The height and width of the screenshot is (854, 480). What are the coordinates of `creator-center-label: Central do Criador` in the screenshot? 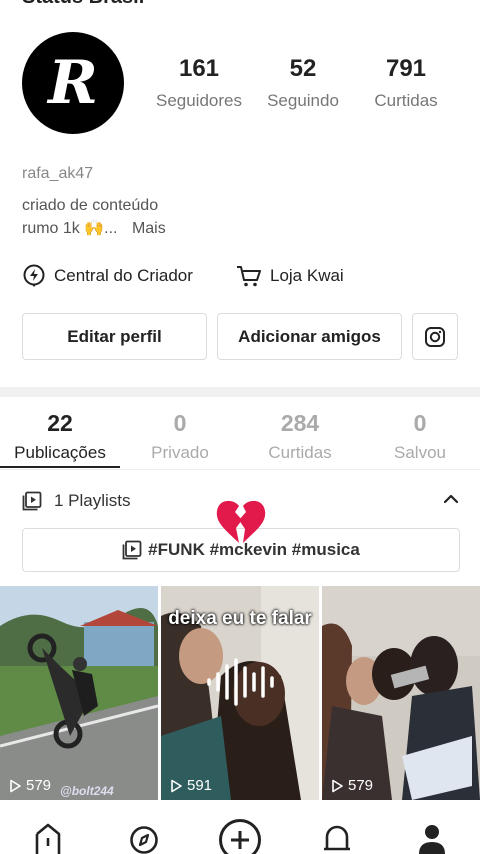 It's located at (123, 275).